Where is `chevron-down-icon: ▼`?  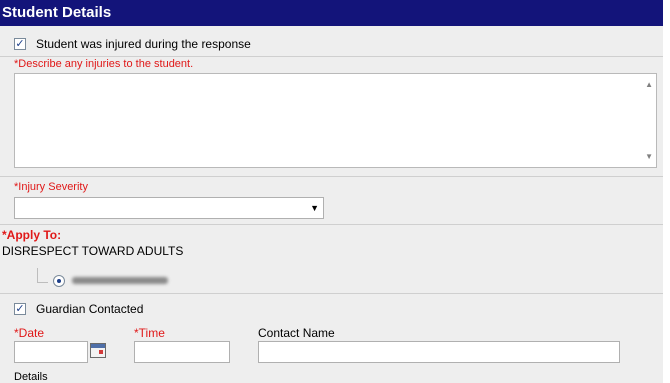 chevron-down-icon: ▼ is located at coordinates (314, 208).